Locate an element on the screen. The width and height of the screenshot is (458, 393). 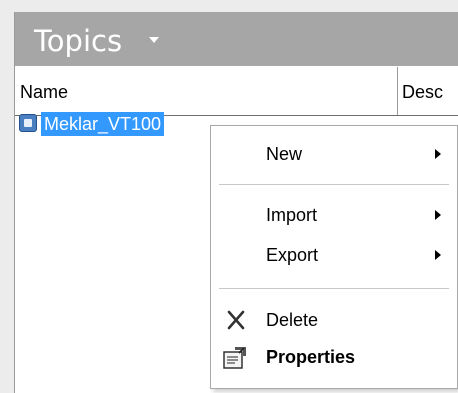
menu-item-import: Import is located at coordinates (334, 215).